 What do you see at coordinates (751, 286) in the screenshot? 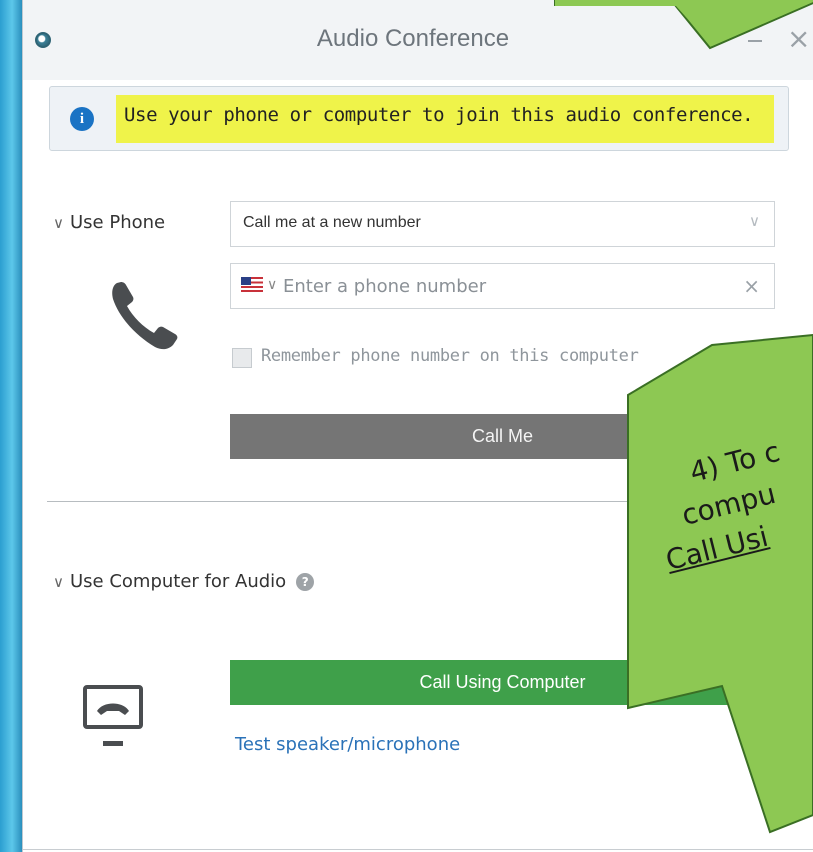
I see `clear-icon: ×` at bounding box center [751, 286].